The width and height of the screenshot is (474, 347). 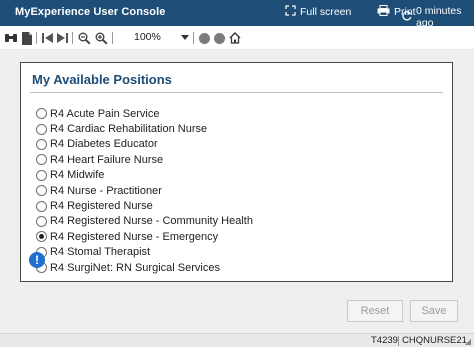 What do you see at coordinates (290, 12) in the screenshot?
I see `fullscreen-icon` at bounding box center [290, 12].